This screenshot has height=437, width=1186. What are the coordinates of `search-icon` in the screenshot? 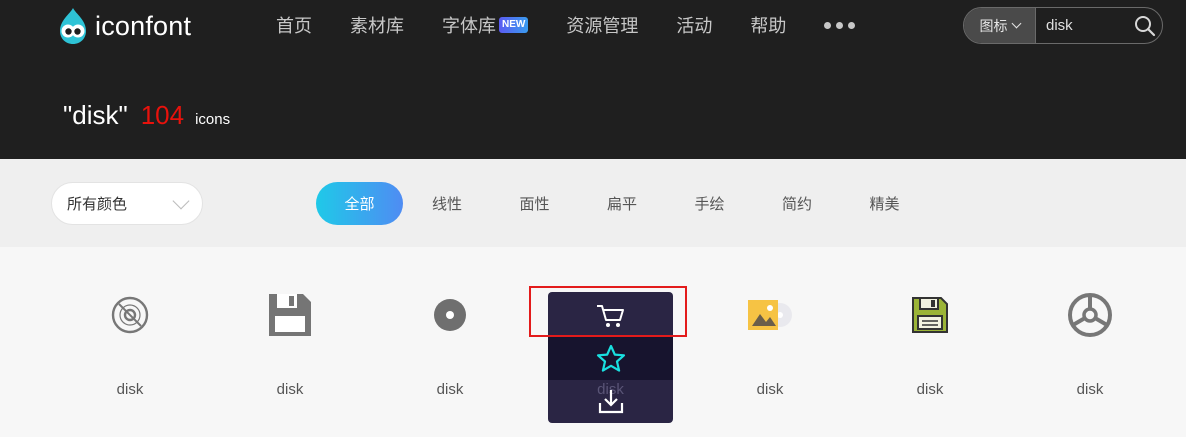 It's located at (1145, 25).